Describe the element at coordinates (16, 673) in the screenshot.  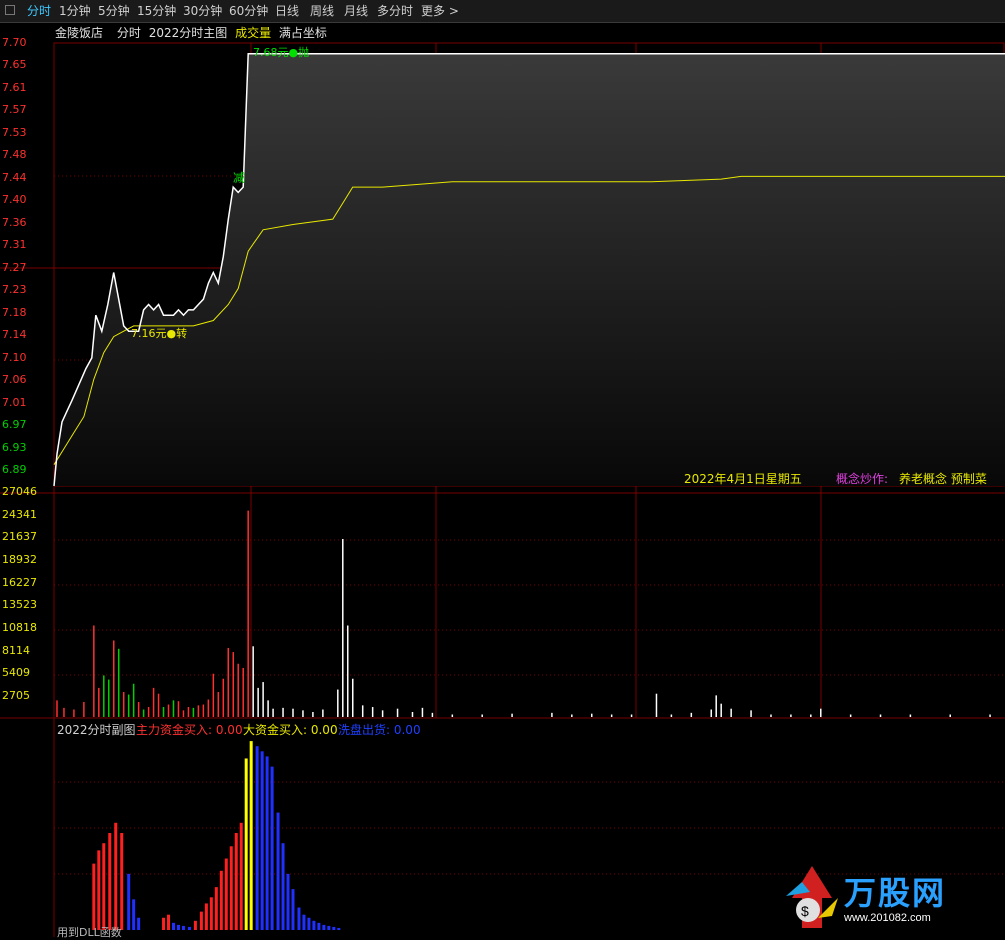
I see `volume-tick: 5409` at that location.